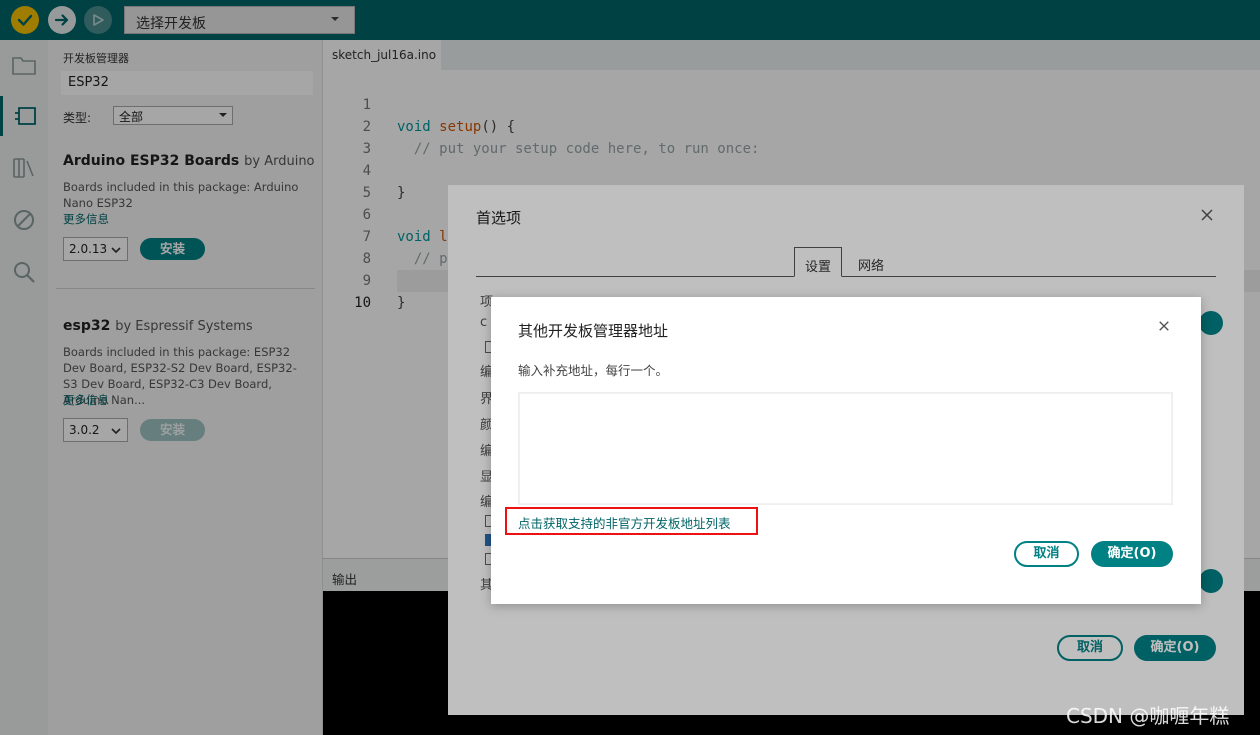 This screenshot has width=1260, height=735. What do you see at coordinates (1148, 716) in the screenshot?
I see `watermark: CSDN @咖喱年糕` at bounding box center [1148, 716].